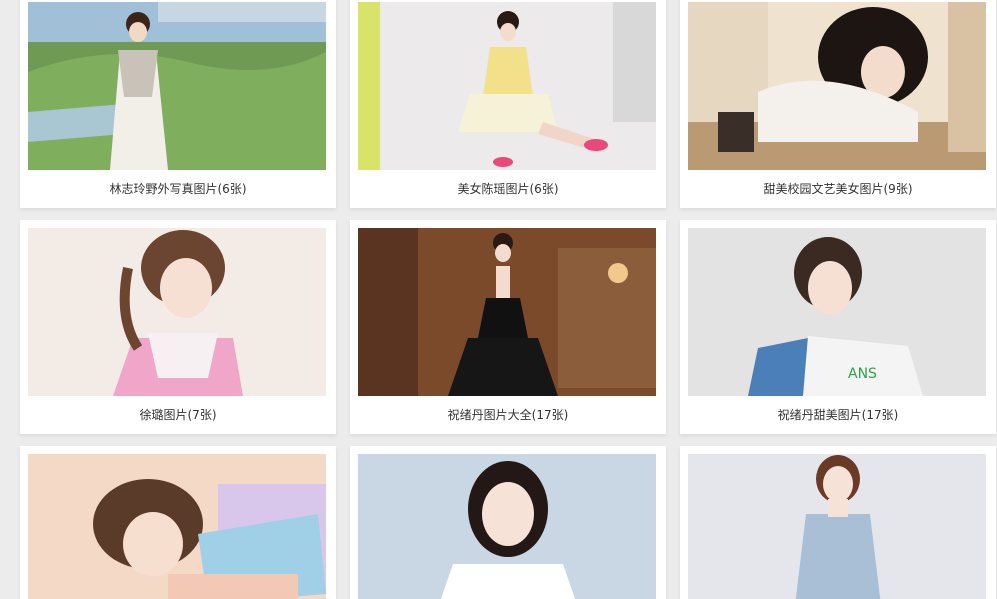 The image size is (997, 599). Describe the element at coordinates (178, 189) in the screenshot. I see `album-title: 林志玲野外写真图片(6张)` at that location.